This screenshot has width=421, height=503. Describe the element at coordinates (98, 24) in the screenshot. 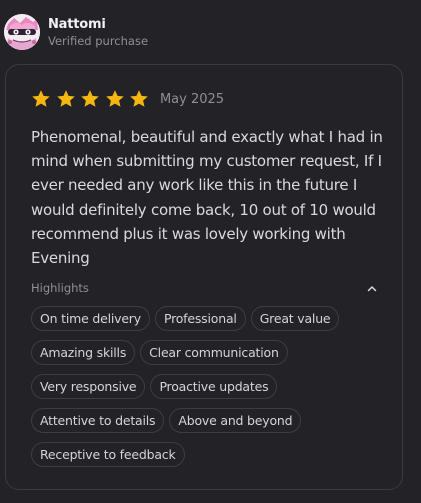

I see `reviewer-name: Nattomi` at that location.